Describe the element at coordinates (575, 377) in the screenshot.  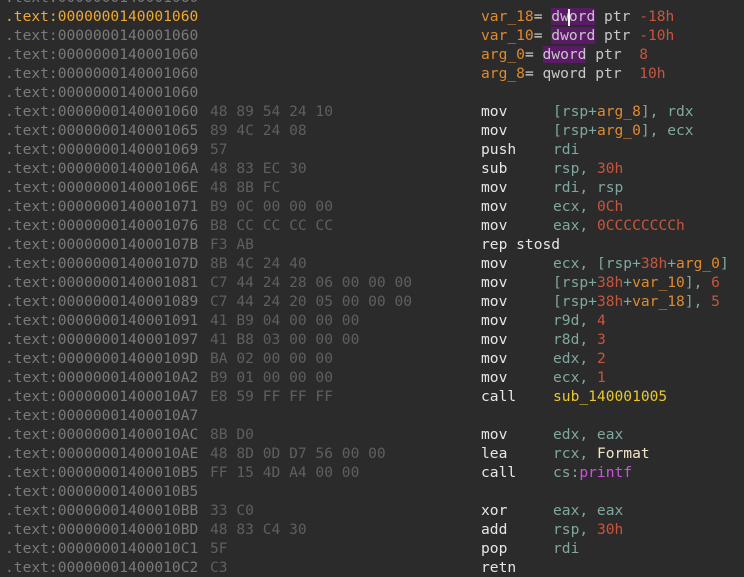
I see `operand-token: ecx,` at that location.